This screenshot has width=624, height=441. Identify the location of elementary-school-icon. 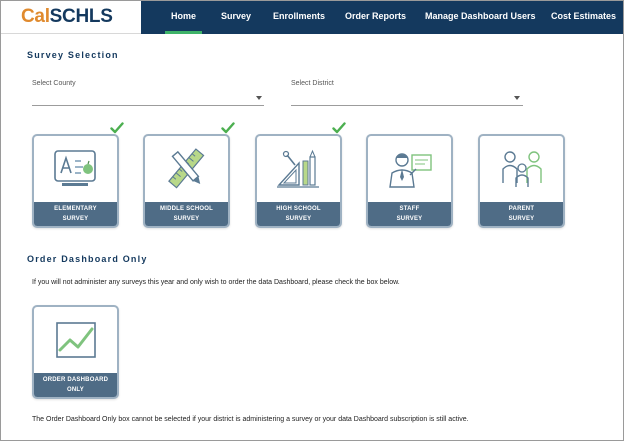
(74, 168).